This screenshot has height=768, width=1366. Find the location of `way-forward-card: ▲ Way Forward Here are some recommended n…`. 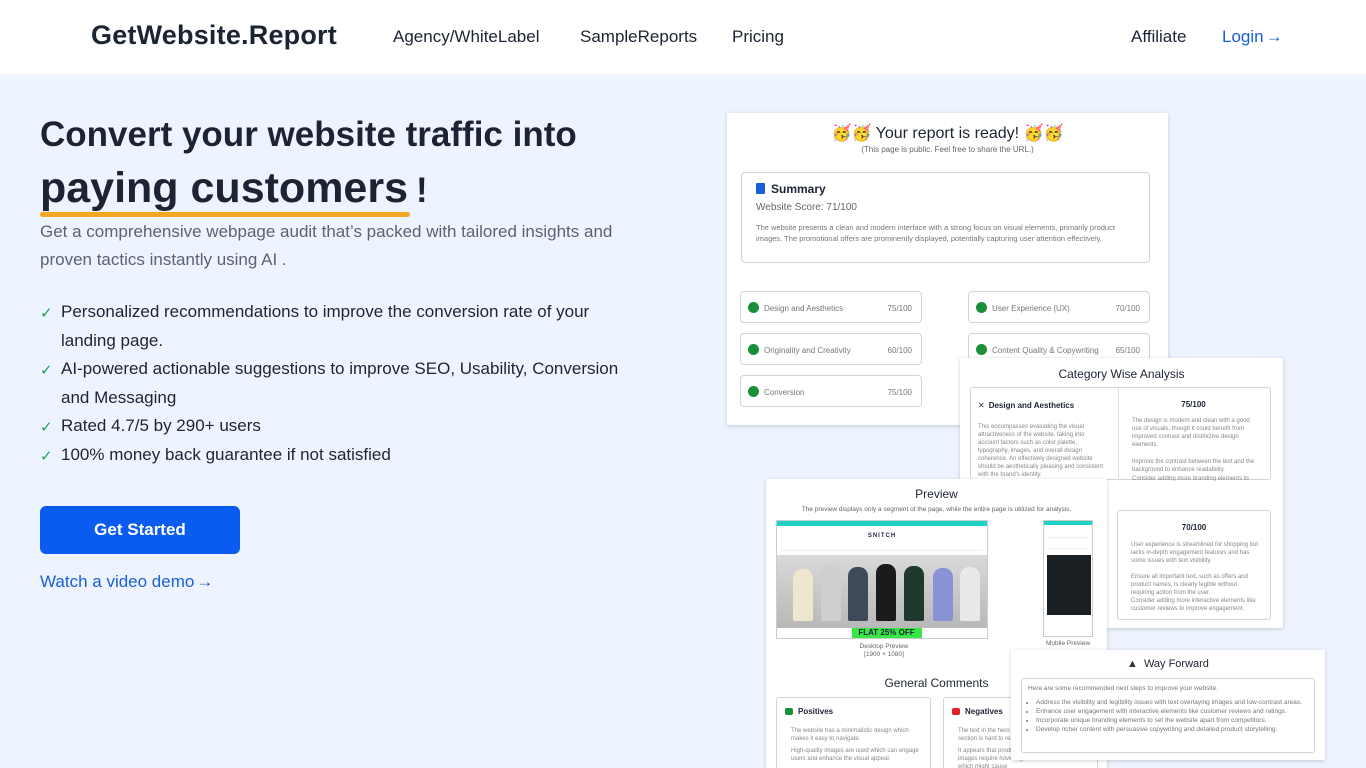

way-forward-card: ▲ Way Forward Here are some recommended n… is located at coordinates (1168, 705).